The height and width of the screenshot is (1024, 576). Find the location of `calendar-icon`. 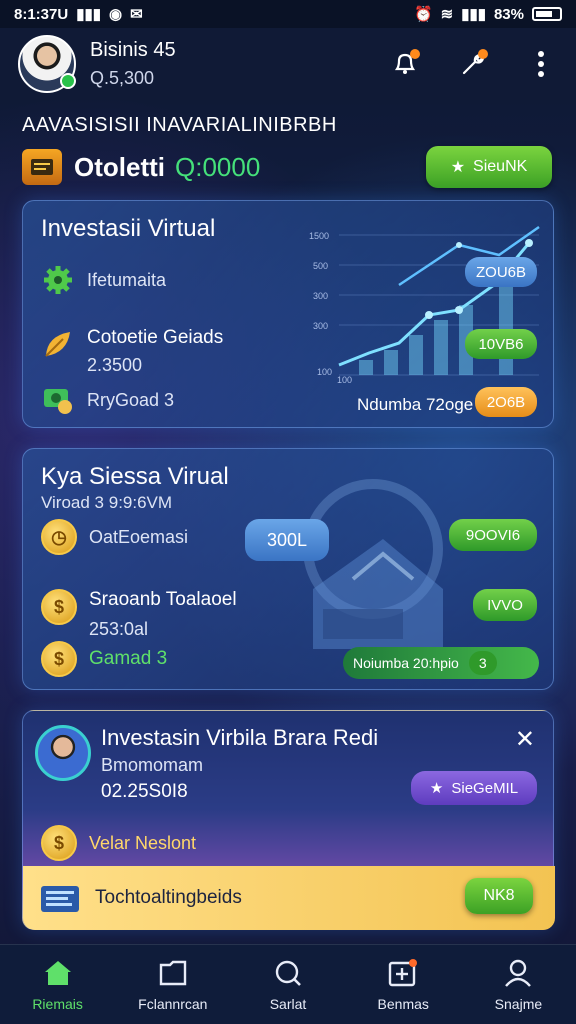

calendar-icon is located at coordinates (403, 972).